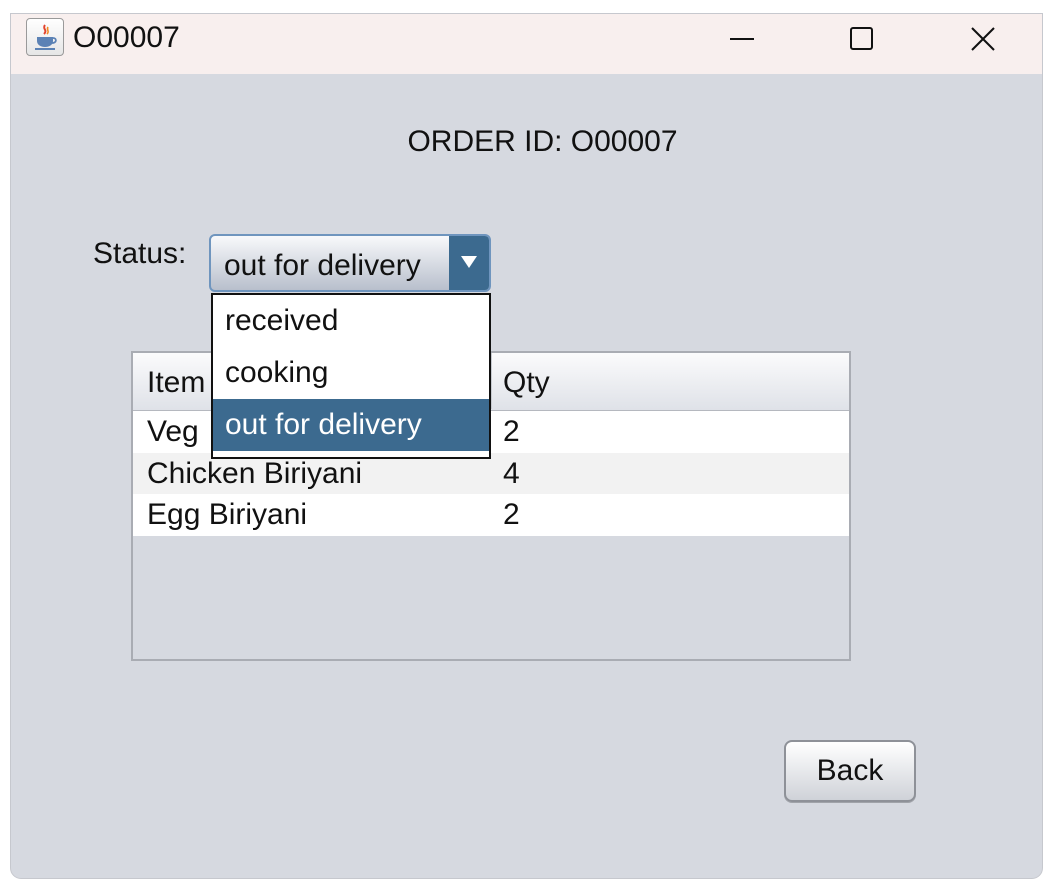 This screenshot has height=888, width=1057. I want to click on status-option-cooking: cooking, so click(351, 373).